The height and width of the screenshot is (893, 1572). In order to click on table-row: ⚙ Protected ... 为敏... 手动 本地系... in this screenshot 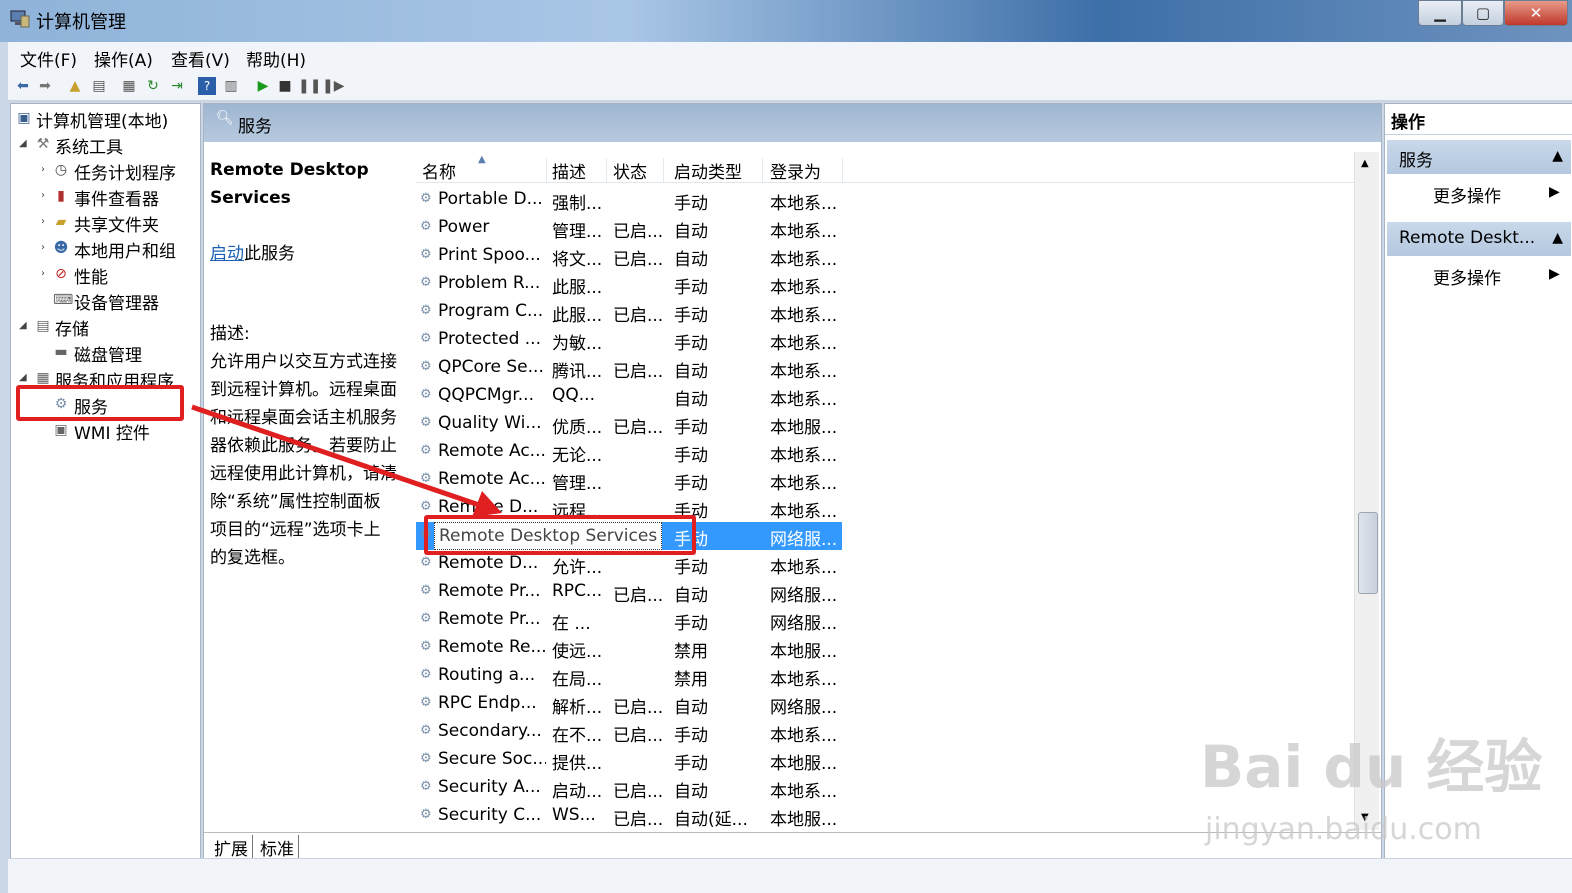, I will do `click(826, 340)`.